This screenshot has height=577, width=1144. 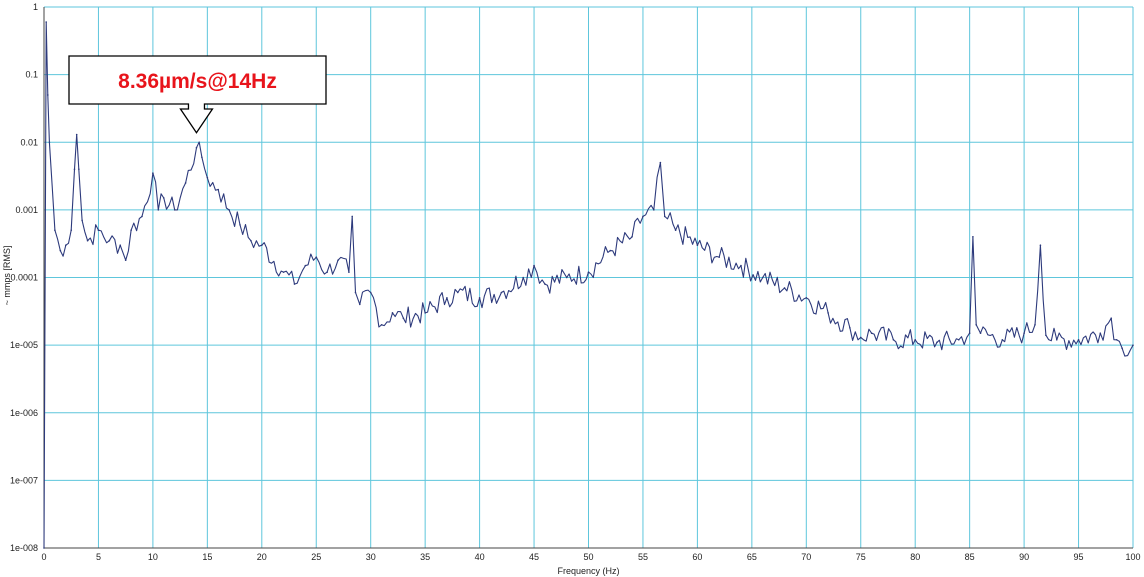 What do you see at coordinates (7, 276) in the screenshot?
I see `y-axis-title: ~ mmps [RMS]` at bounding box center [7, 276].